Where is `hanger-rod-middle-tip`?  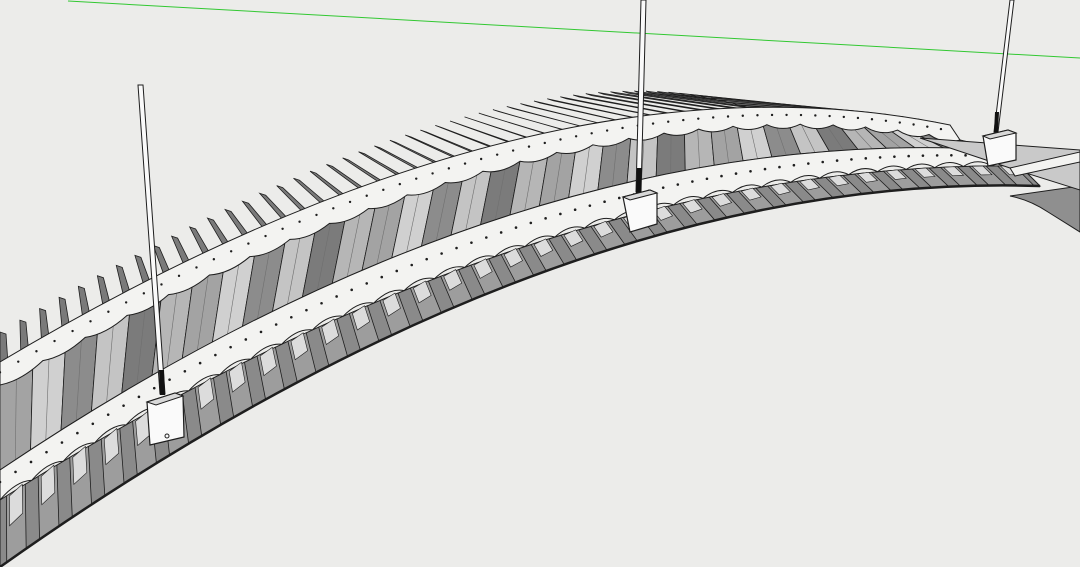
hanger-rod-middle-tip is located at coordinates (639, 180).